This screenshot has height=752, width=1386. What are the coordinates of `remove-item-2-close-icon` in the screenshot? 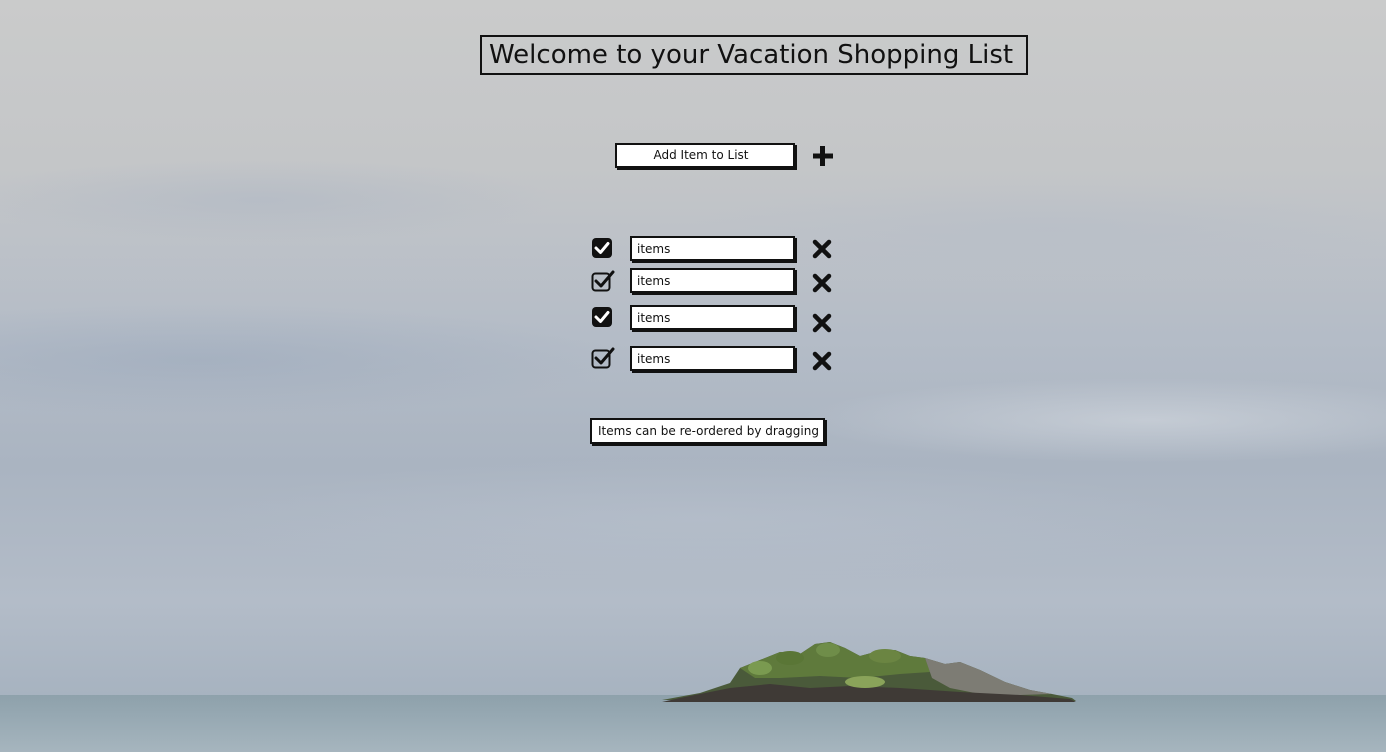 It's located at (822, 283).